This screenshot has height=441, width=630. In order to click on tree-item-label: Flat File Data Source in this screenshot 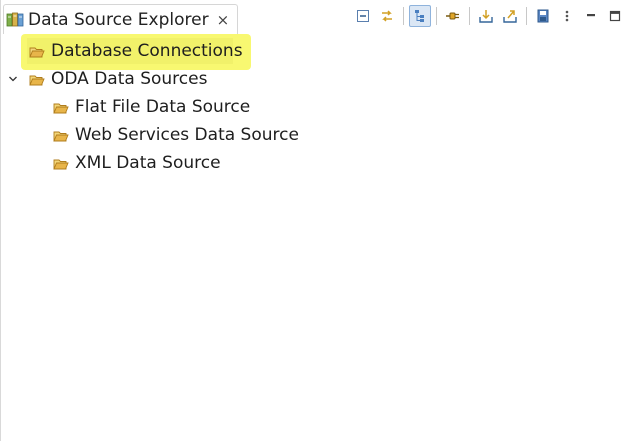, I will do `click(163, 107)`.